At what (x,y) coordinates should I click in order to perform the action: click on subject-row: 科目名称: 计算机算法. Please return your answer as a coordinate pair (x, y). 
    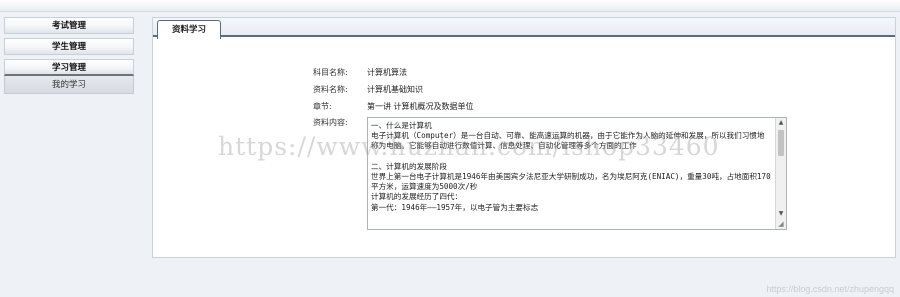
    Looking at the image, I should click on (550, 73).